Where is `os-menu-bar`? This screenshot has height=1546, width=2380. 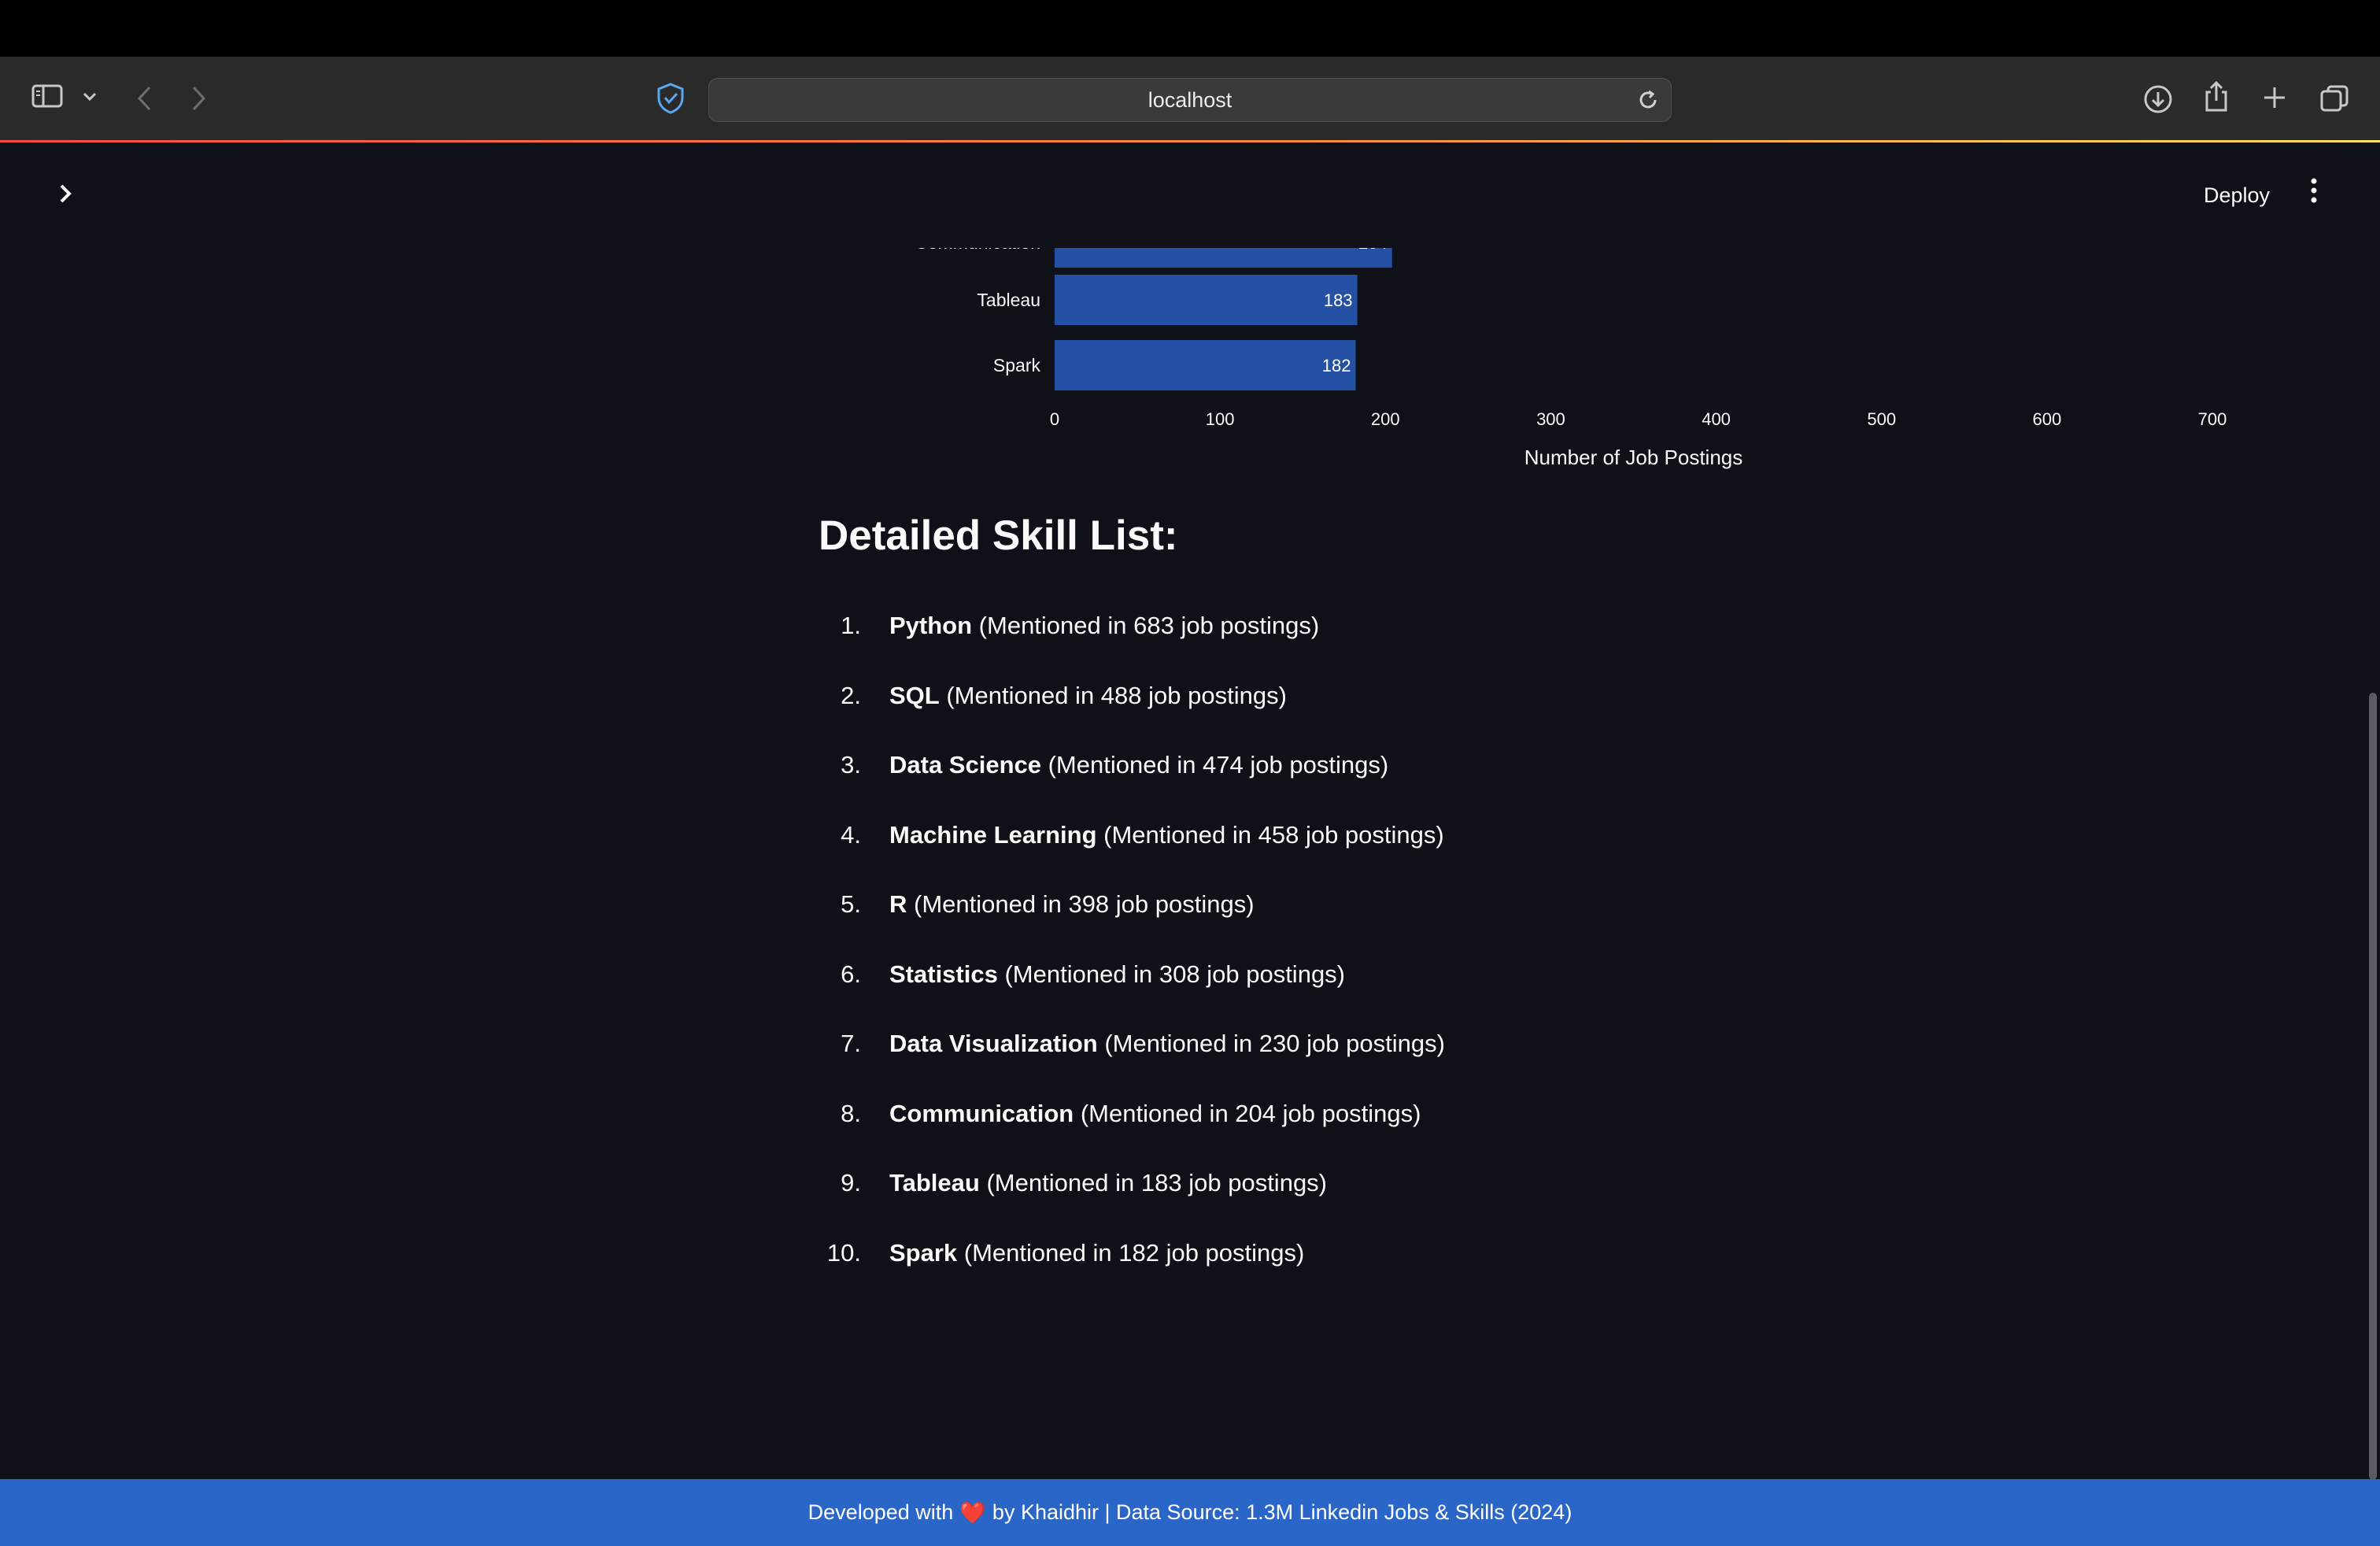
os-menu-bar is located at coordinates (1190, 28).